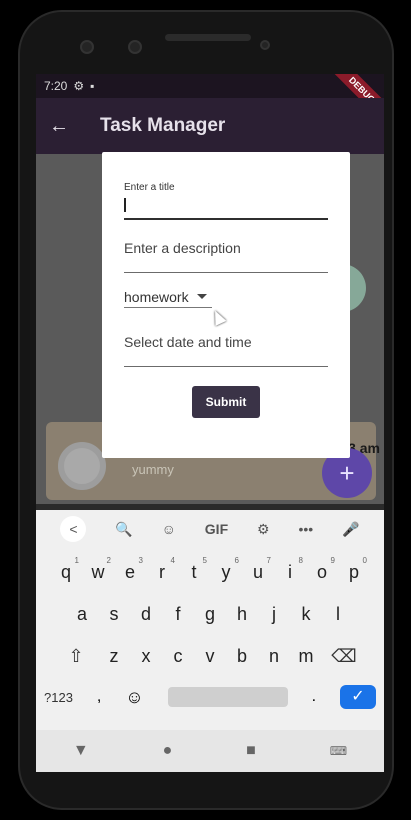  What do you see at coordinates (178, 614) in the screenshot?
I see `key-f: f` at bounding box center [178, 614].